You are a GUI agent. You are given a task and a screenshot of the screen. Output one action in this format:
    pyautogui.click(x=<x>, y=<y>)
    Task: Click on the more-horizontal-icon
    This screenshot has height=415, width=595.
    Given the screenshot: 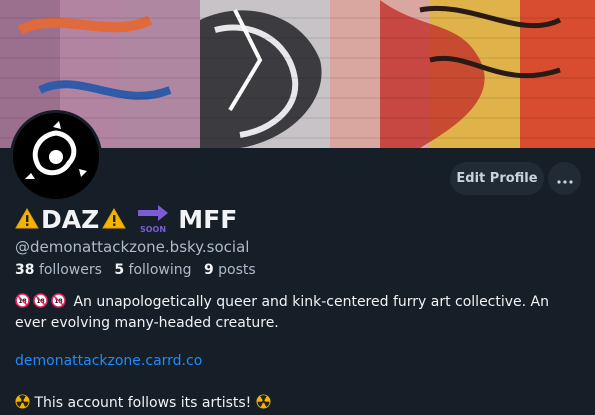 What is the action you would take?
    pyautogui.click(x=564, y=178)
    